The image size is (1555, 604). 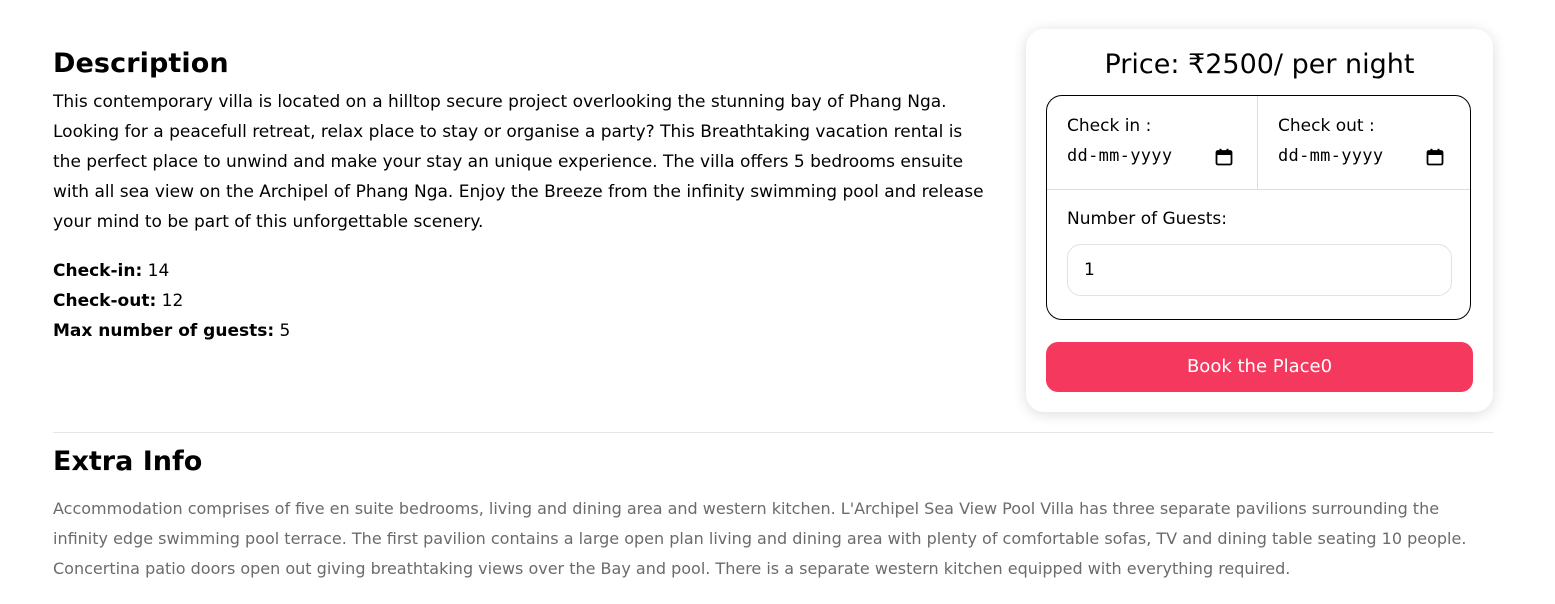 What do you see at coordinates (1326, 126) in the screenshot?
I see `checkout-date-label: Check out :` at bounding box center [1326, 126].